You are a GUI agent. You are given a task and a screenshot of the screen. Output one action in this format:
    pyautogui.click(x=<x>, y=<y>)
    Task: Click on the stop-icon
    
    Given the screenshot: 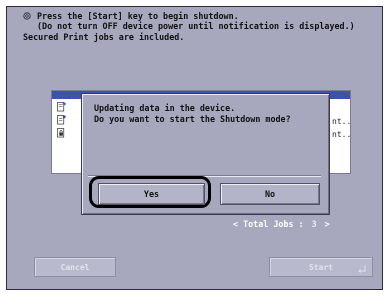 What is the action you would take?
    pyautogui.click(x=27, y=16)
    